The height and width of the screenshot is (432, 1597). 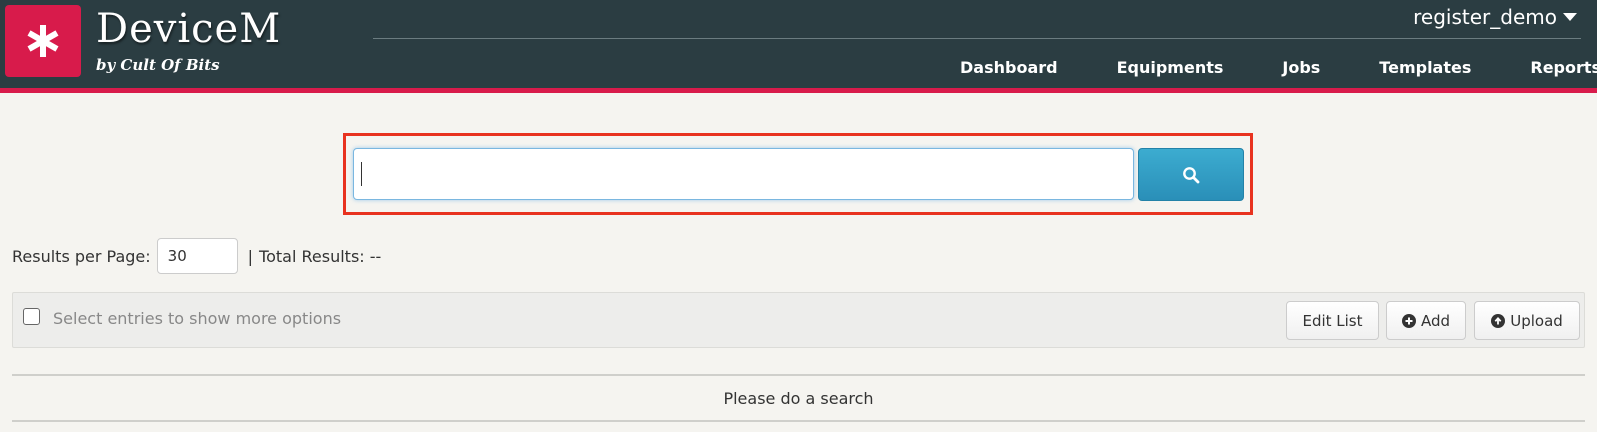 I want to click on search-icon, so click(x=1191, y=174).